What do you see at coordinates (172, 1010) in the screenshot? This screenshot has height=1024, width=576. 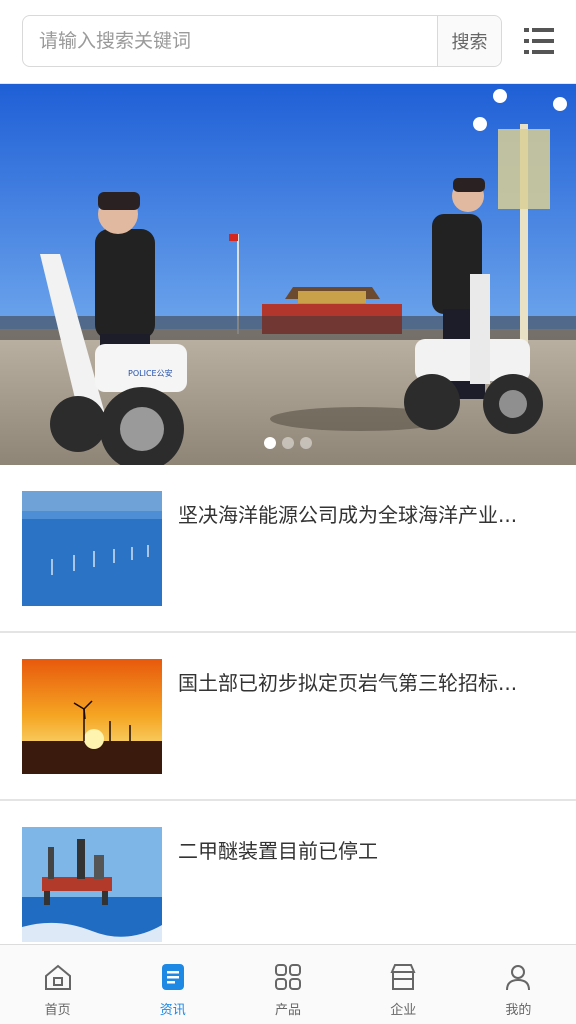 I see `tab-label: 资讯` at bounding box center [172, 1010].